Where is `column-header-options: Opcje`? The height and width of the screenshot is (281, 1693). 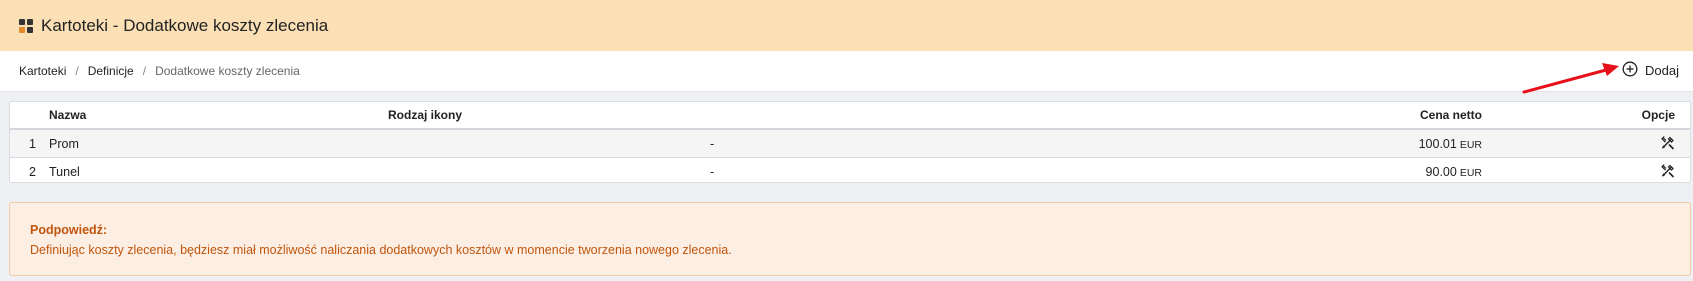 column-header-options: Opcje is located at coordinates (1658, 115).